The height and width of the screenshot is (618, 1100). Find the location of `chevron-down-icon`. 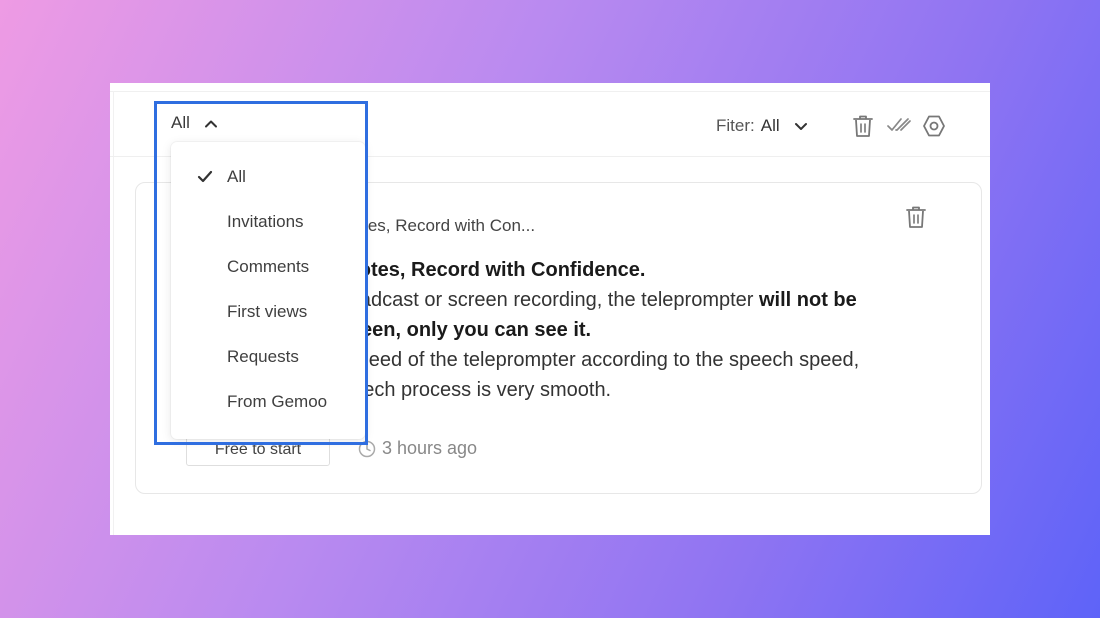

chevron-down-icon is located at coordinates (800, 126).